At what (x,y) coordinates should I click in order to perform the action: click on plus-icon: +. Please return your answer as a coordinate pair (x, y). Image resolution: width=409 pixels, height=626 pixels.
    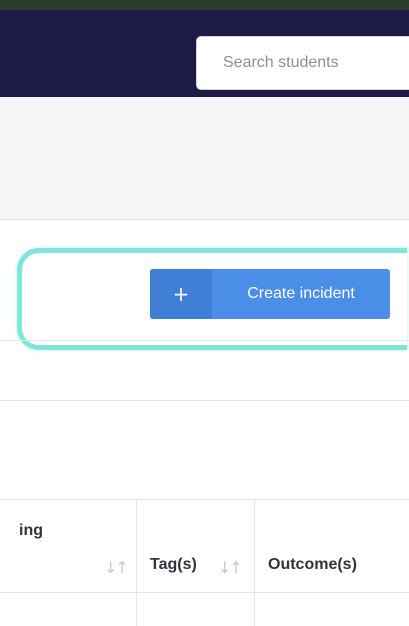
    Looking at the image, I should click on (181, 294).